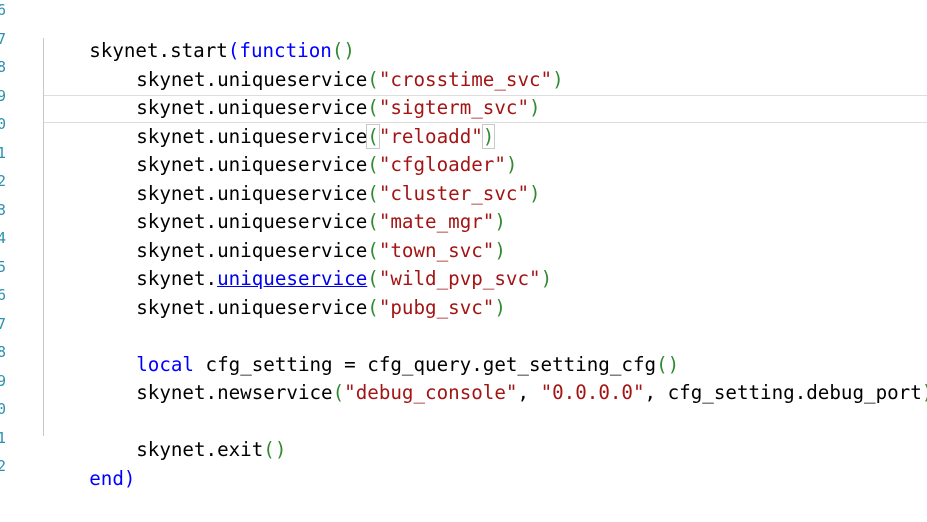  What do you see at coordinates (188, 434) in the screenshot?
I see `code-line: skynet.exit()` at bounding box center [188, 434].